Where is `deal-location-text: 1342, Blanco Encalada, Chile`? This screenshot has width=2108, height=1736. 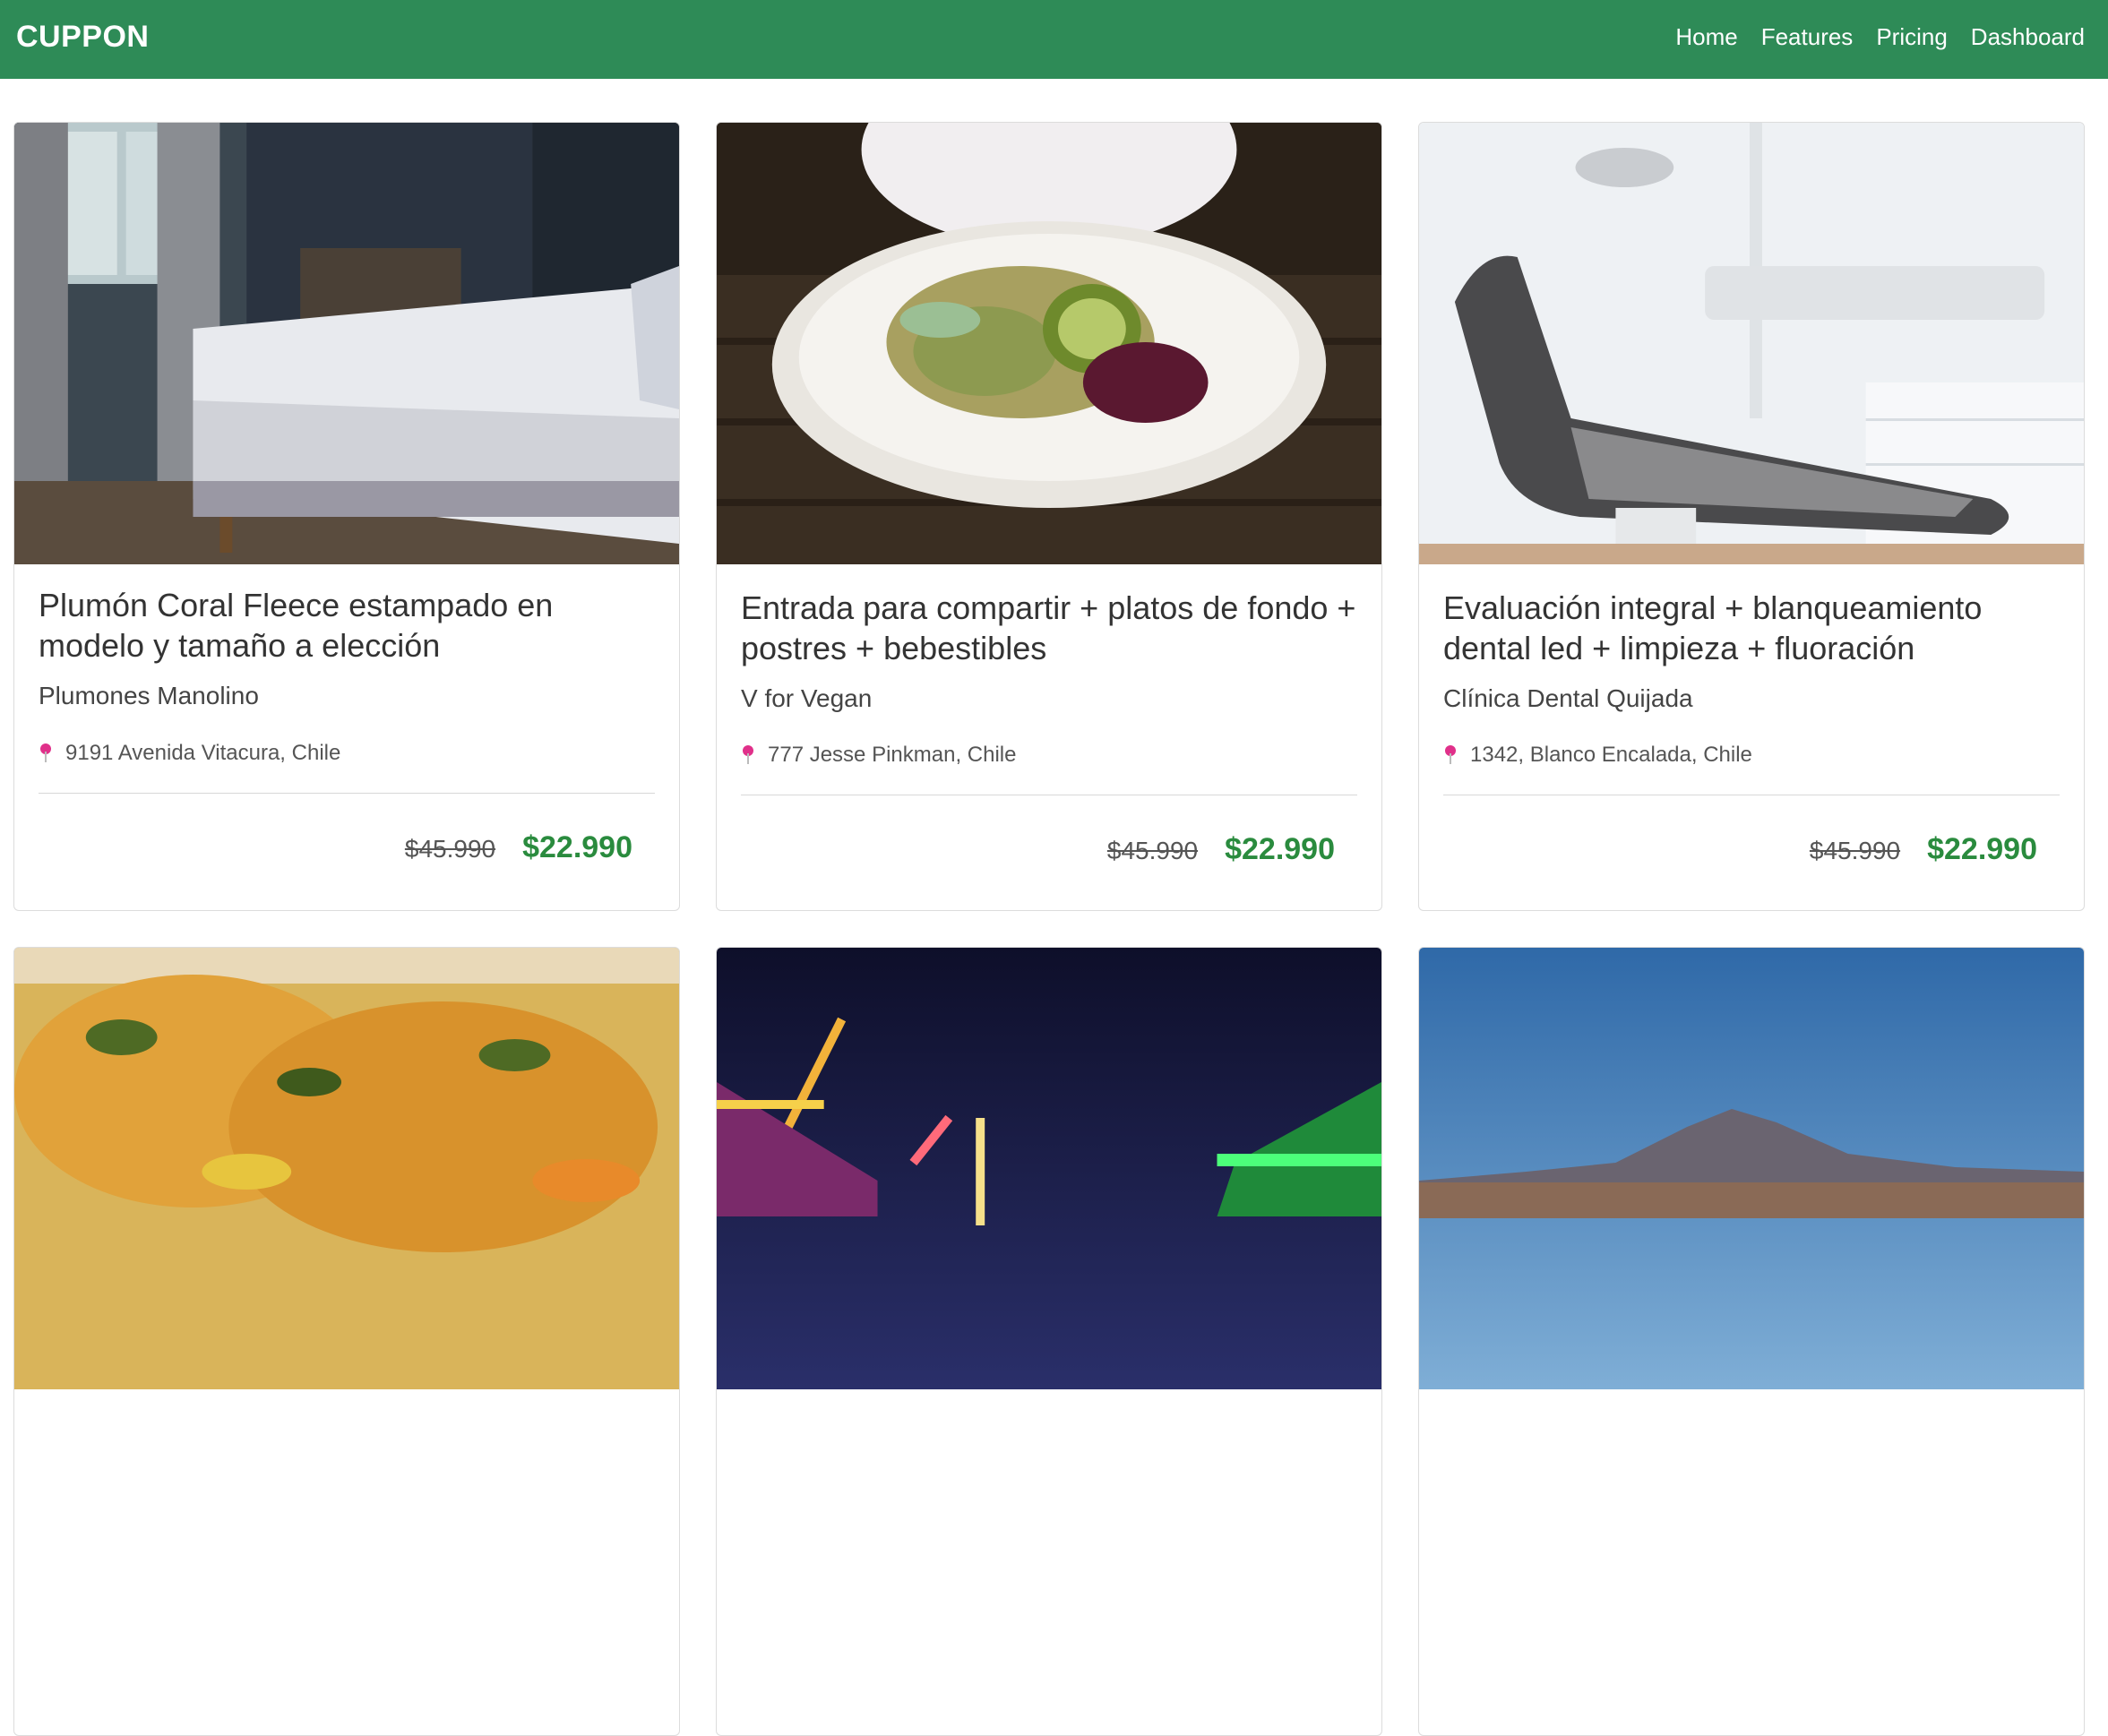
deal-location-text: 1342, Blanco Encalada, Chile is located at coordinates (1611, 755).